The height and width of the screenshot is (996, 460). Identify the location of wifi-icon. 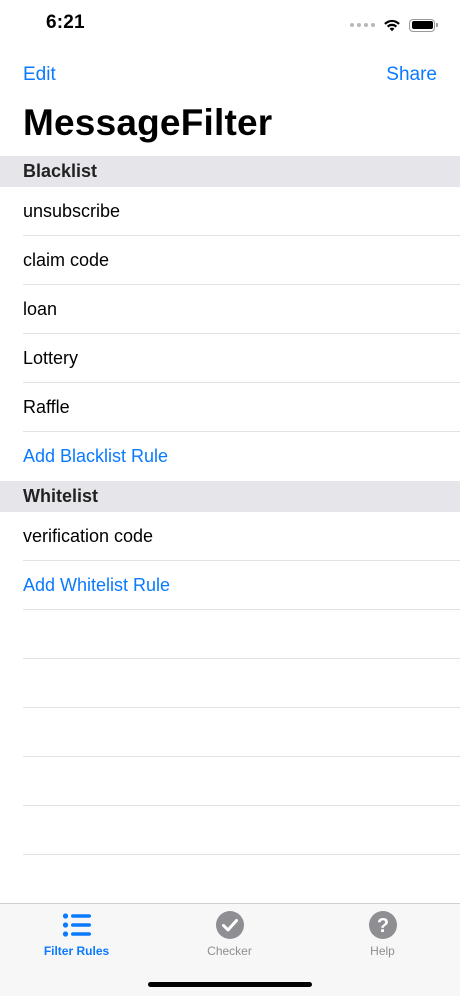
(392, 25).